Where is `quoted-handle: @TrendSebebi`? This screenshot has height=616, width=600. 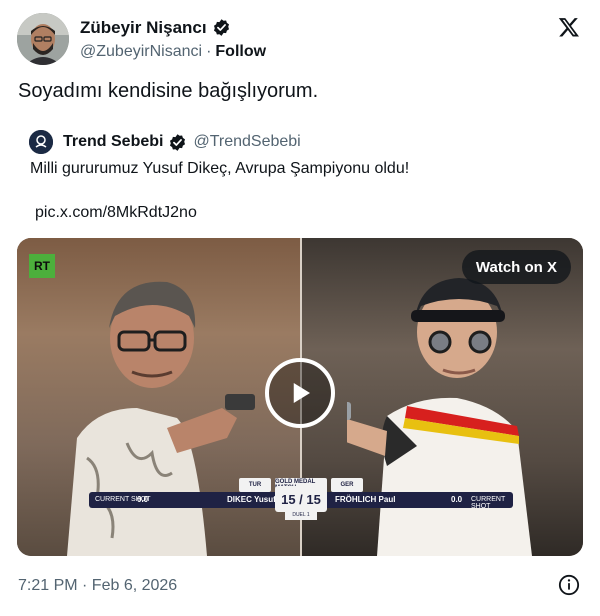 quoted-handle: @TrendSebebi is located at coordinates (246, 142).